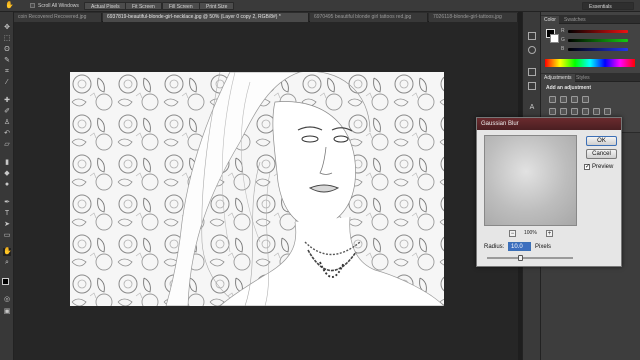 The height and width of the screenshot is (360, 640). What do you see at coordinates (575, 20) in the screenshot?
I see `tab-swatches: Swatches` at bounding box center [575, 20].